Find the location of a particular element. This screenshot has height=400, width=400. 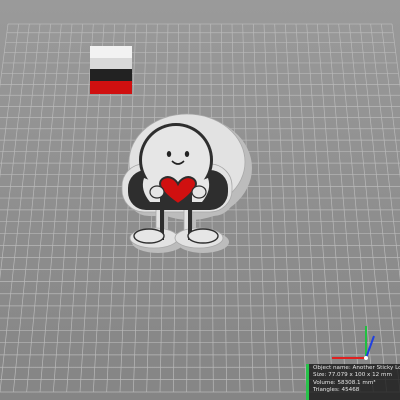

color-swatch-icon is located at coordinates (111, 70).